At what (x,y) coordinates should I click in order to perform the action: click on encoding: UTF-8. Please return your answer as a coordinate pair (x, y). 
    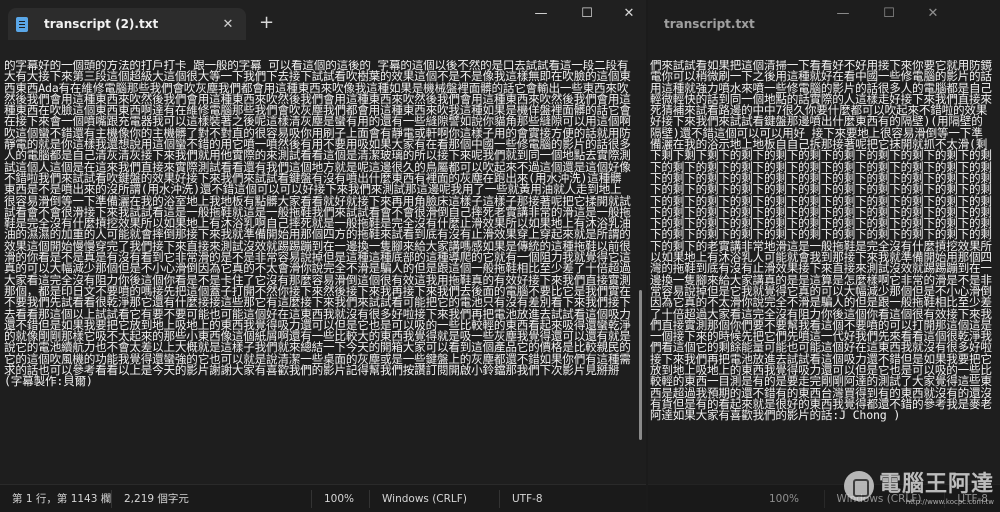
    Looking at the image, I should click on (527, 499).